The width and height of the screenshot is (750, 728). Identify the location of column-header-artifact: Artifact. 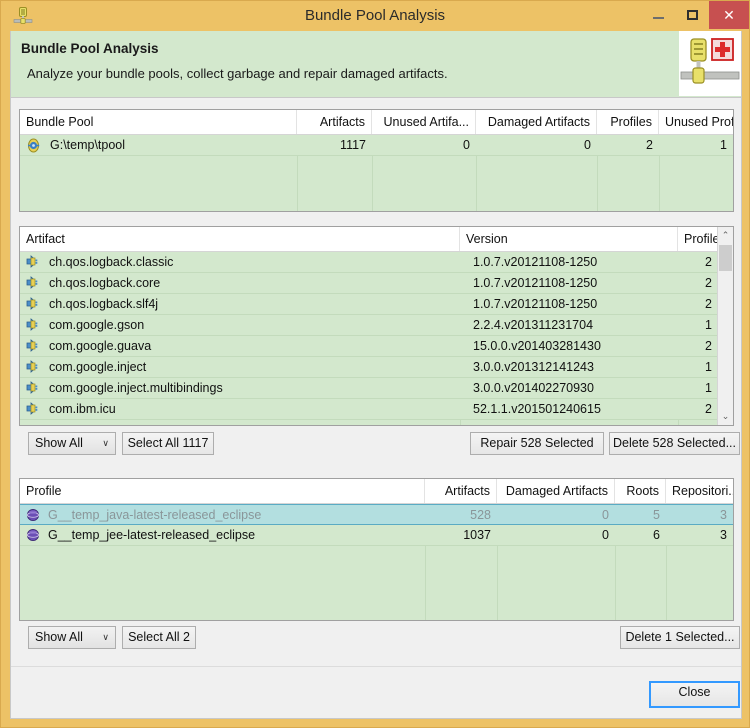
(240, 239).